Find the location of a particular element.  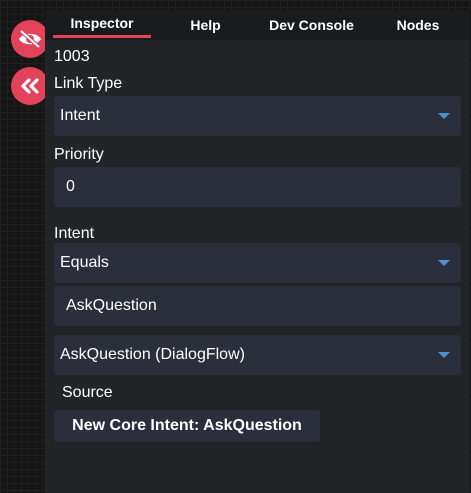

link-type-value: Intent is located at coordinates (80, 115).